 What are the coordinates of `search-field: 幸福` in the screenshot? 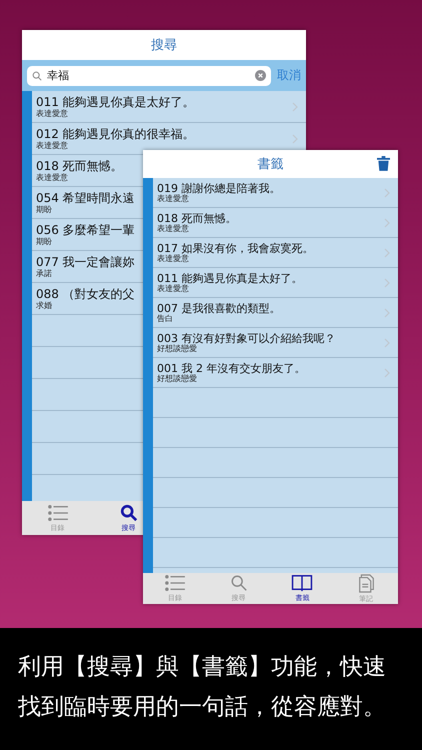 It's located at (149, 76).